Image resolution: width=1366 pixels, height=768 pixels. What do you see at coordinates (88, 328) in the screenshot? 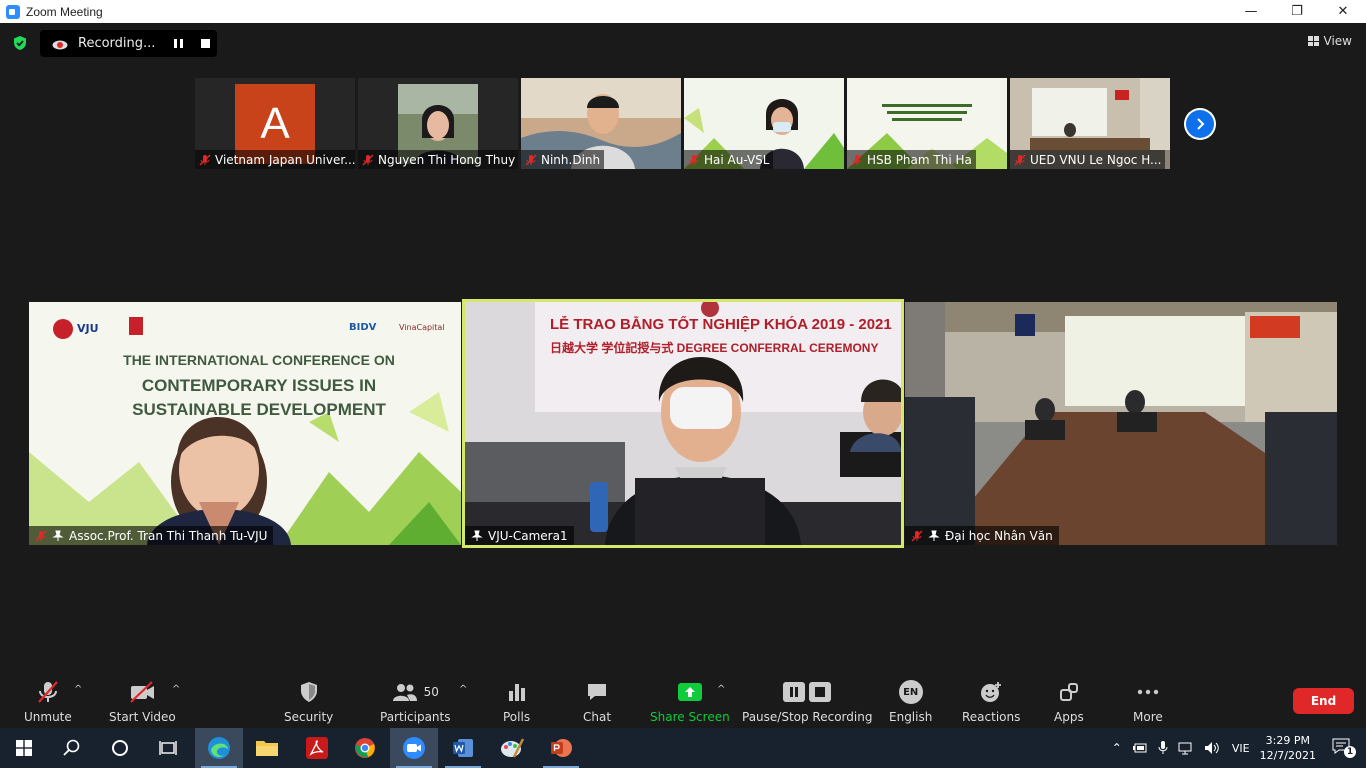
I see `conference-logo-vju: VJU` at bounding box center [88, 328].